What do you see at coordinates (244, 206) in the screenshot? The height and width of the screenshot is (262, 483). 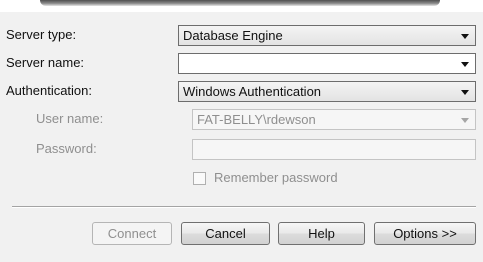 I see `divider` at bounding box center [244, 206].